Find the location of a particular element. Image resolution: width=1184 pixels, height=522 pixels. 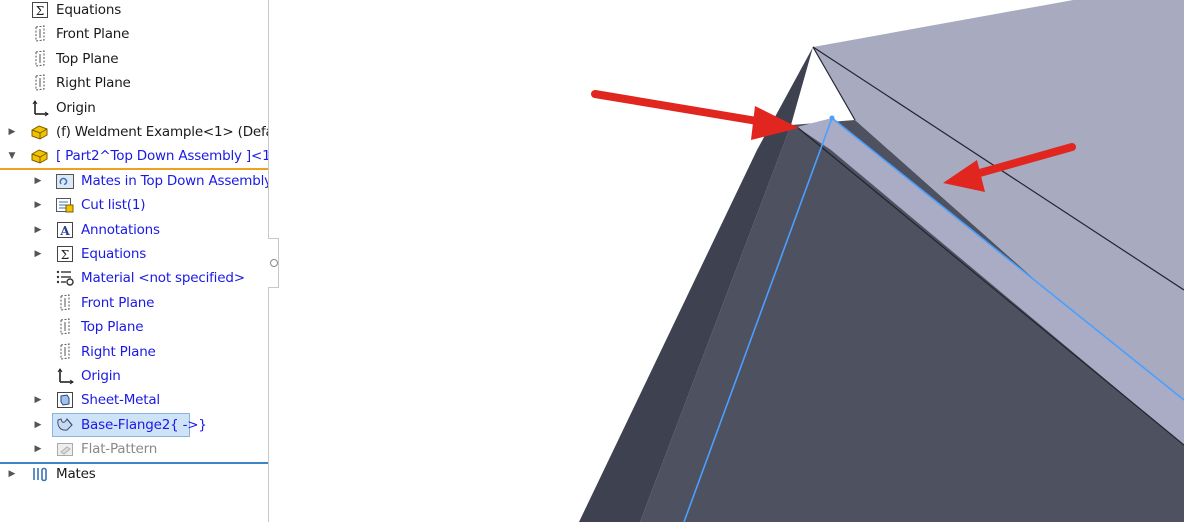

tree-item: ▶ Base-Flange2{ ->} is located at coordinates (134, 425).